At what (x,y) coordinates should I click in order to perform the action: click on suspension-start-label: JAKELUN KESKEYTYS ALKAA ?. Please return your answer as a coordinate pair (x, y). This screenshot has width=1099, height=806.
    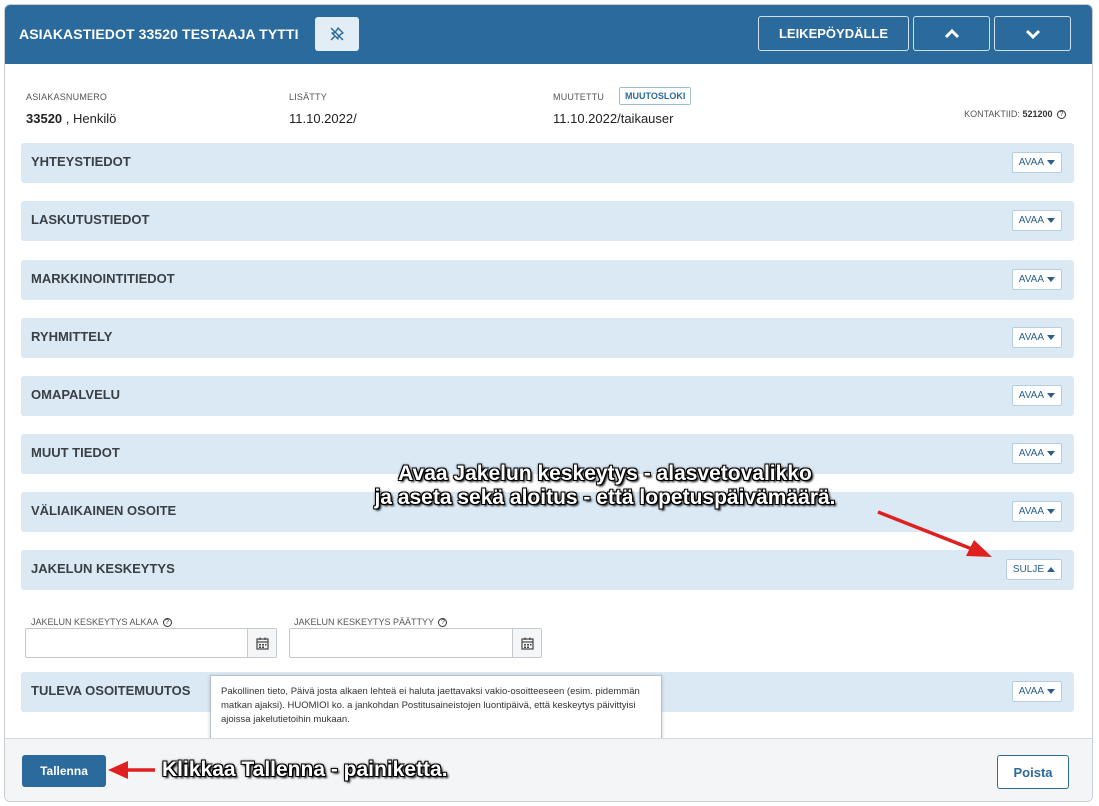
    Looking at the image, I should click on (101, 622).